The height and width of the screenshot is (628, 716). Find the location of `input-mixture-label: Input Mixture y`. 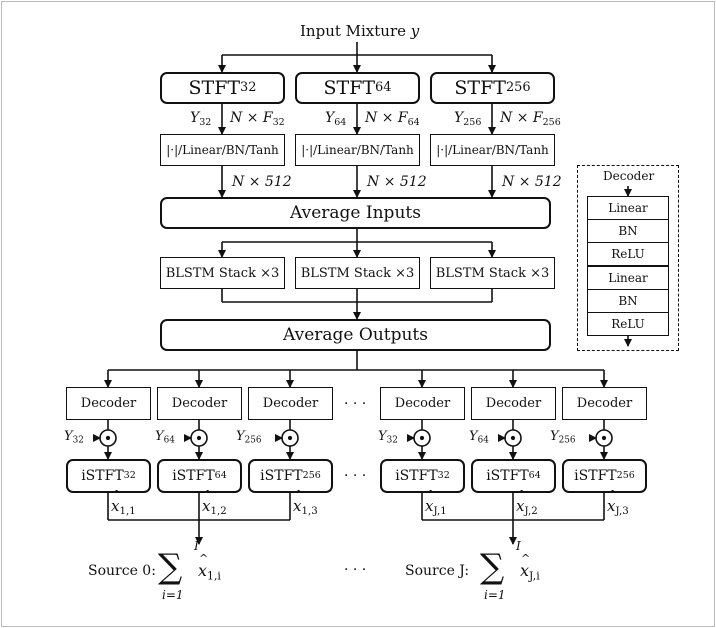

input-mixture-label: Input Mixture y is located at coordinates (359, 31).